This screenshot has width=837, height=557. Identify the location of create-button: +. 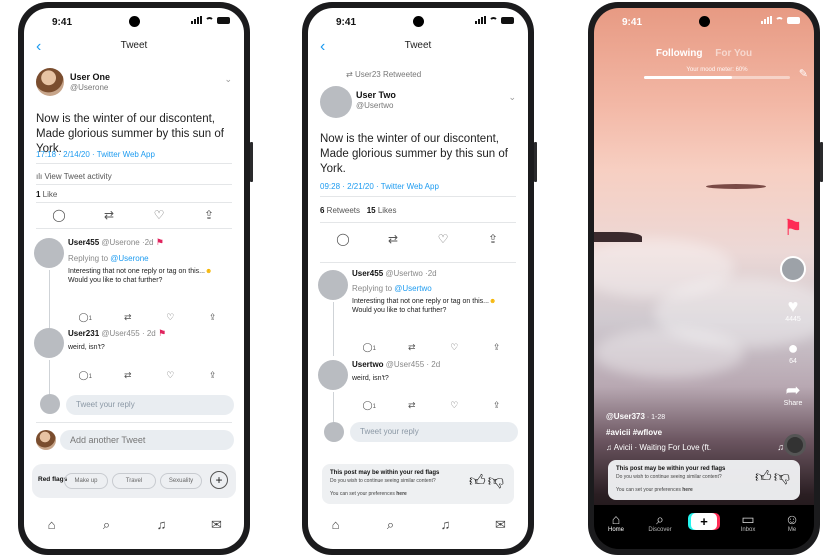
(704, 530).